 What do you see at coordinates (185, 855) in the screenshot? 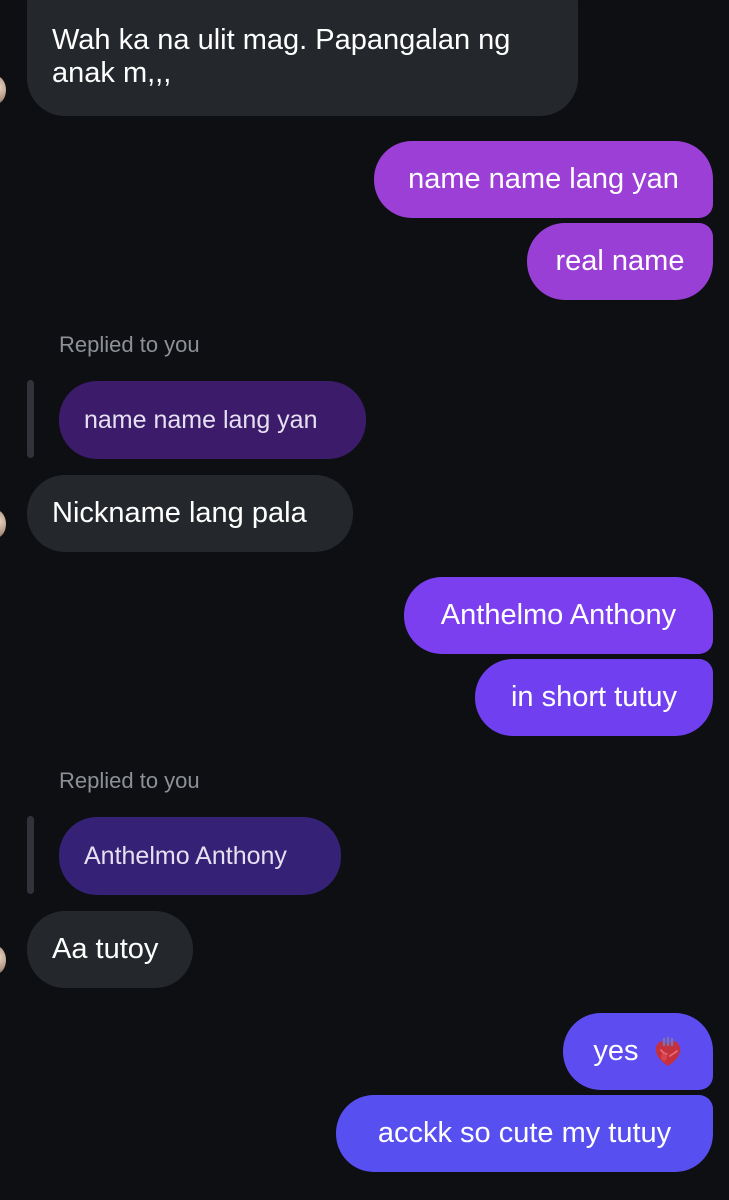
I see `quoted-text: Anthelmo Anthony` at bounding box center [185, 855].